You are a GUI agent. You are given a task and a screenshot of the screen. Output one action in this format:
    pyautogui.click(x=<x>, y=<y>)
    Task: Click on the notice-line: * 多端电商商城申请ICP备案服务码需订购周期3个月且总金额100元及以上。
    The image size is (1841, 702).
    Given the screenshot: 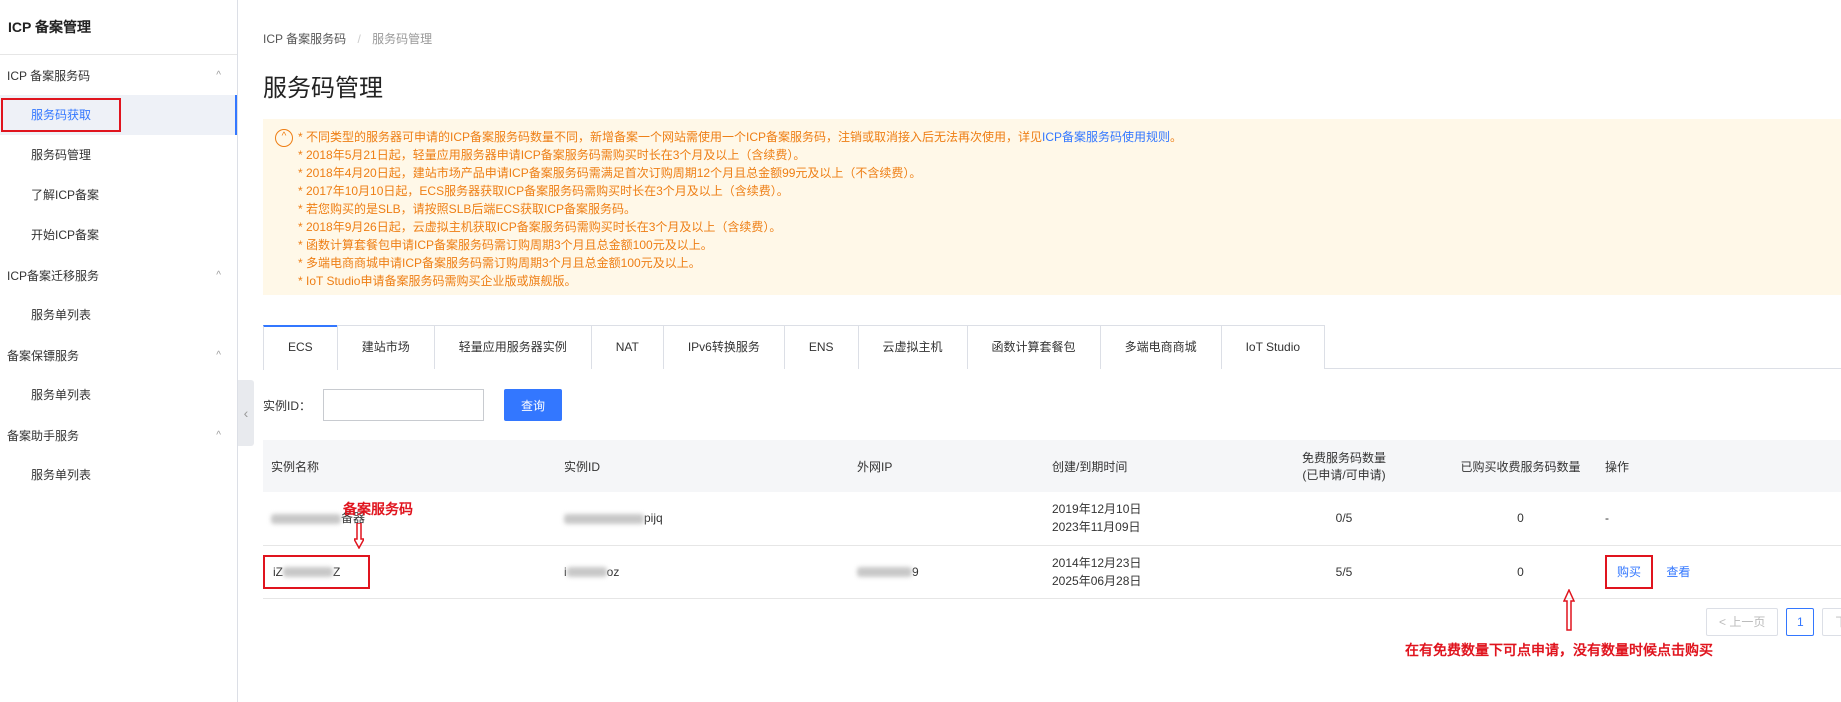 What is the action you would take?
    pyautogui.click(x=499, y=263)
    